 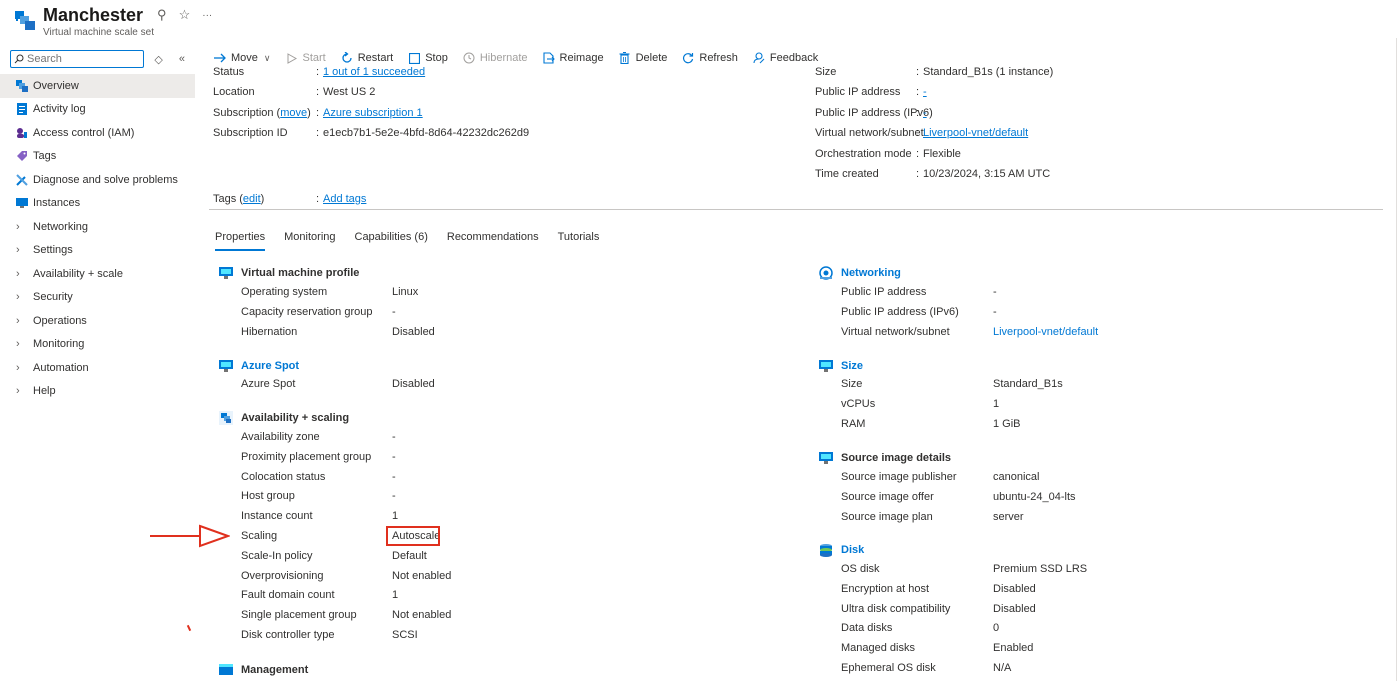 I want to click on collapse-sidebar-icon: «, so click(x=182, y=59).